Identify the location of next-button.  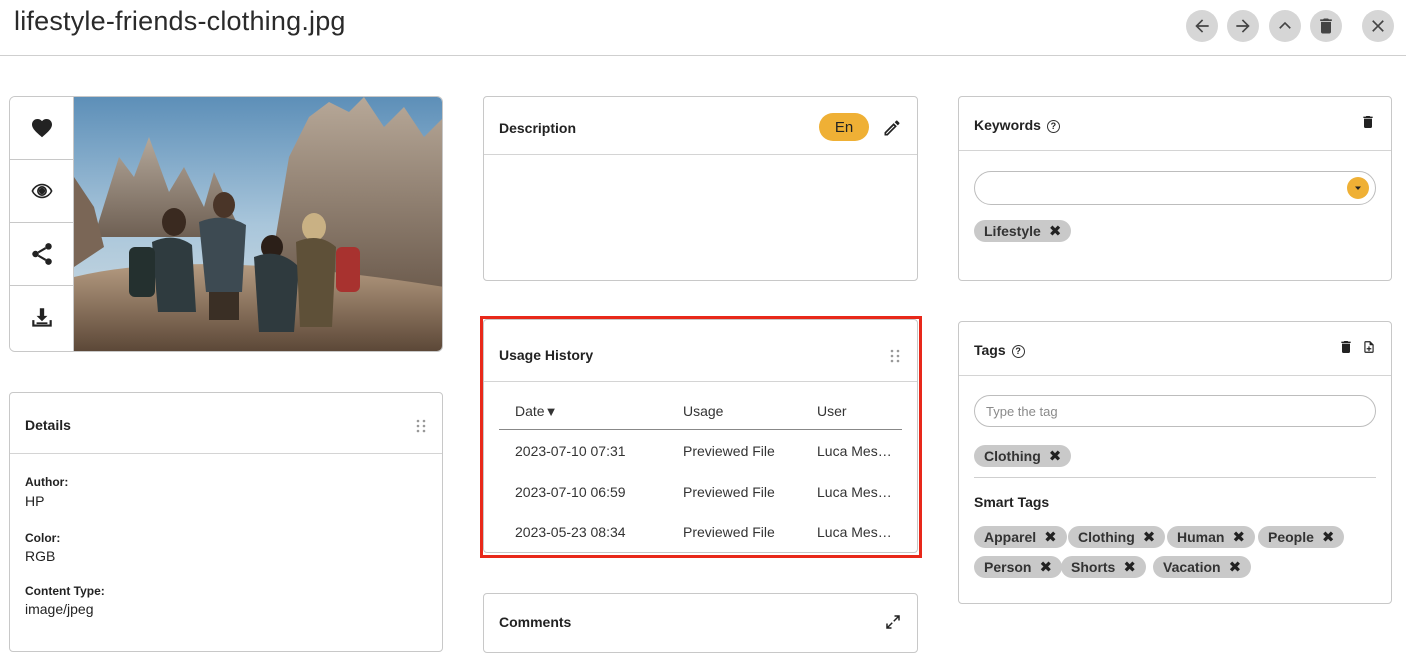
(1243, 26).